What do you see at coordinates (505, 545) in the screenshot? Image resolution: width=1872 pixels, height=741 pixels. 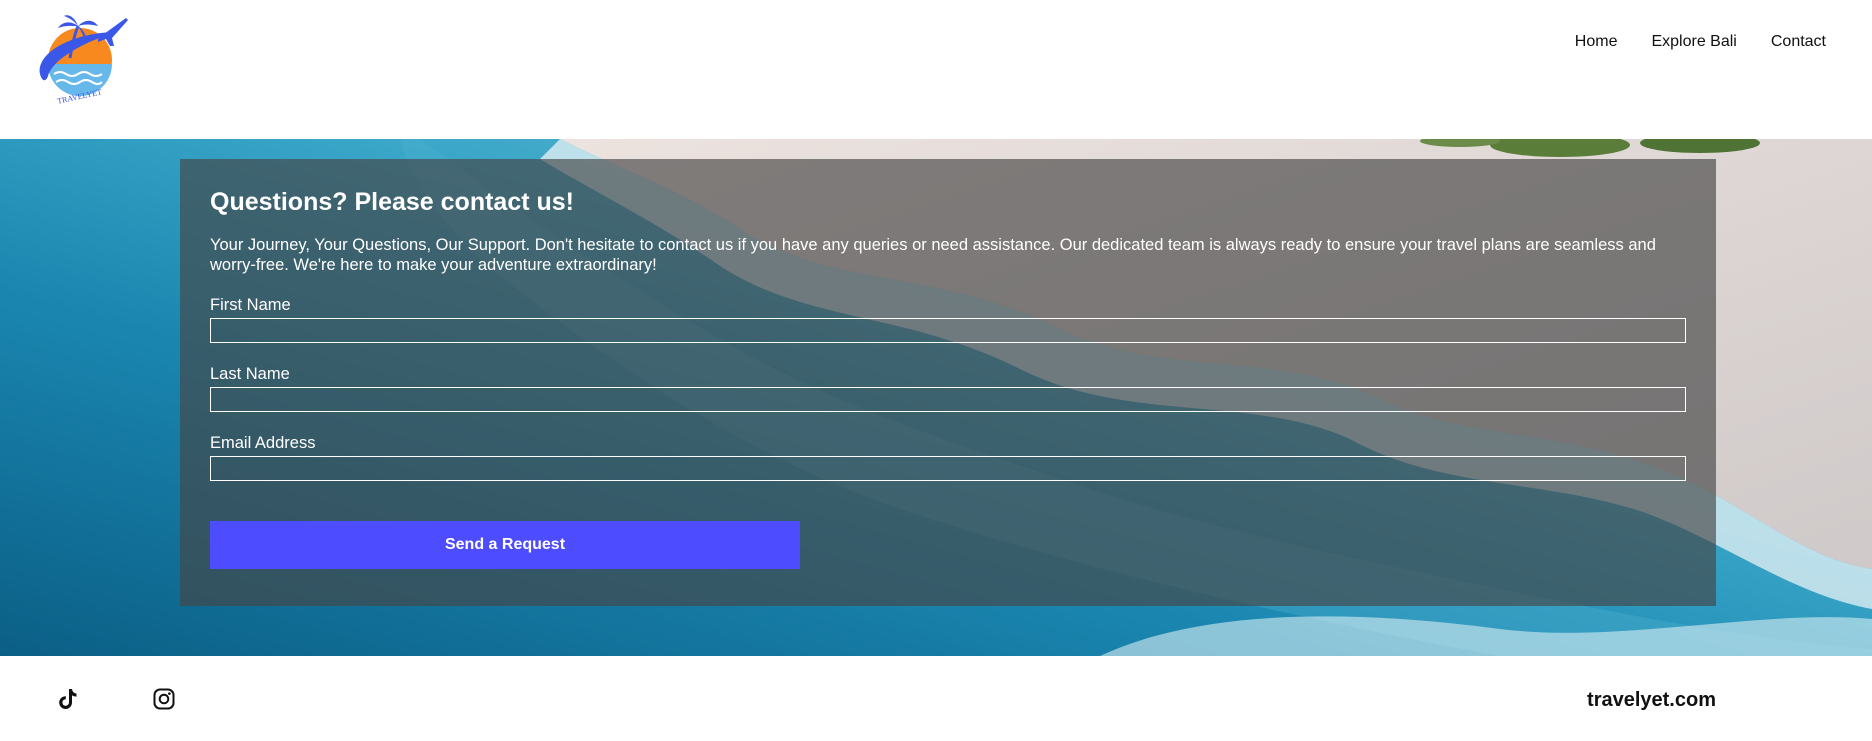 I see `send-request-button: Send a Request` at bounding box center [505, 545].